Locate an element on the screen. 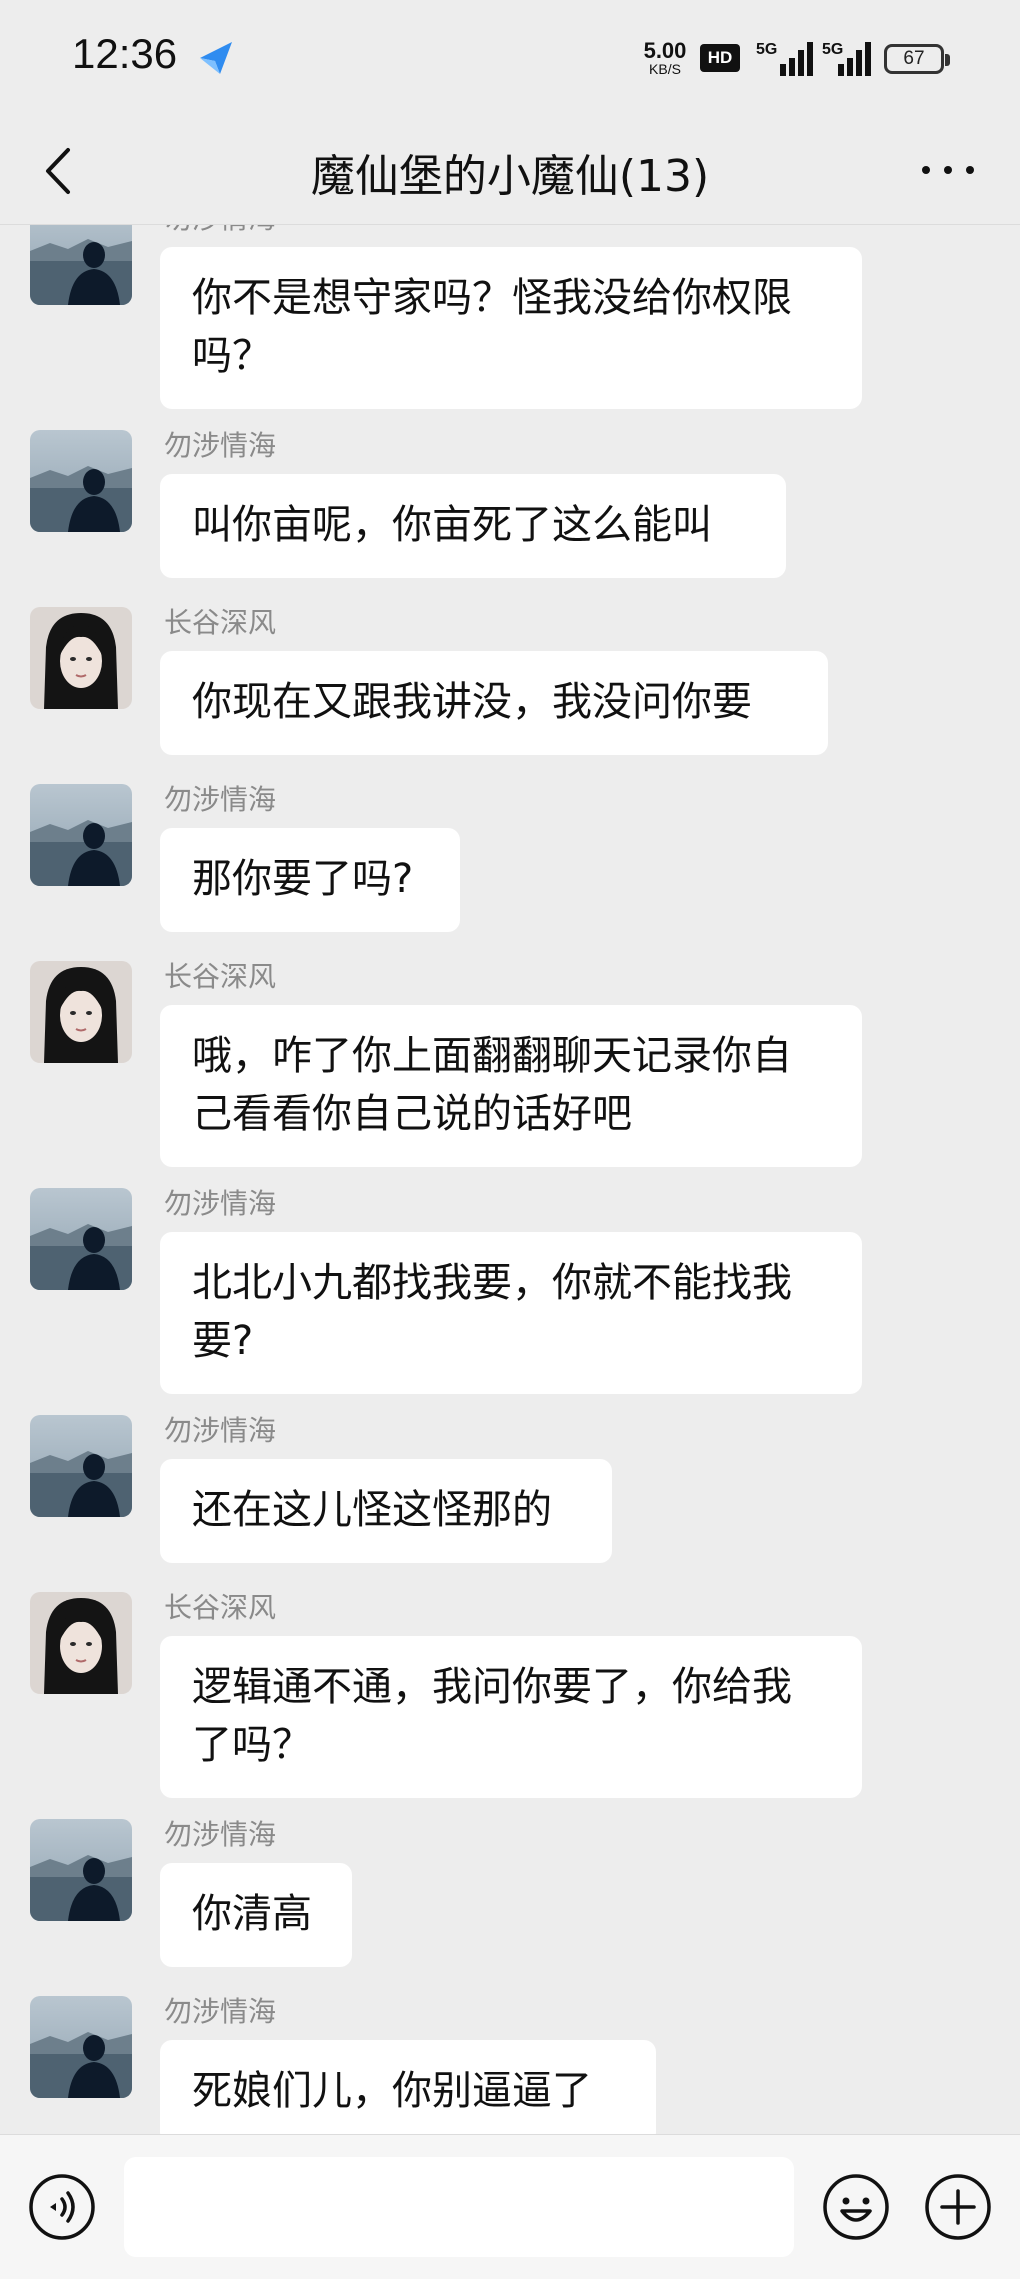  chat-header: 魔仙堡的小魔仙(13) is located at coordinates (510, 171).